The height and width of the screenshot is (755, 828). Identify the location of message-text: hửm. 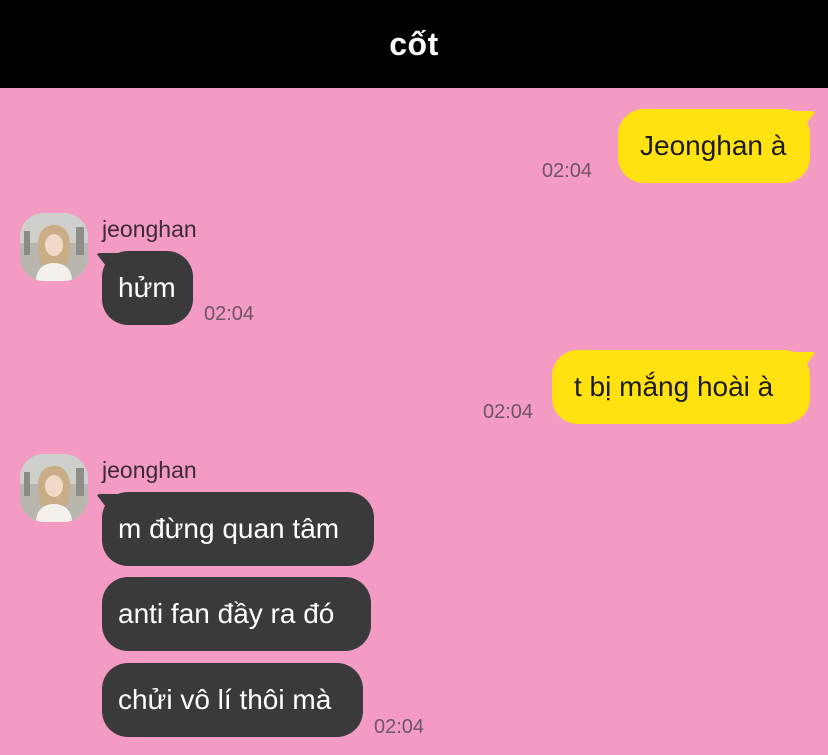
(147, 287).